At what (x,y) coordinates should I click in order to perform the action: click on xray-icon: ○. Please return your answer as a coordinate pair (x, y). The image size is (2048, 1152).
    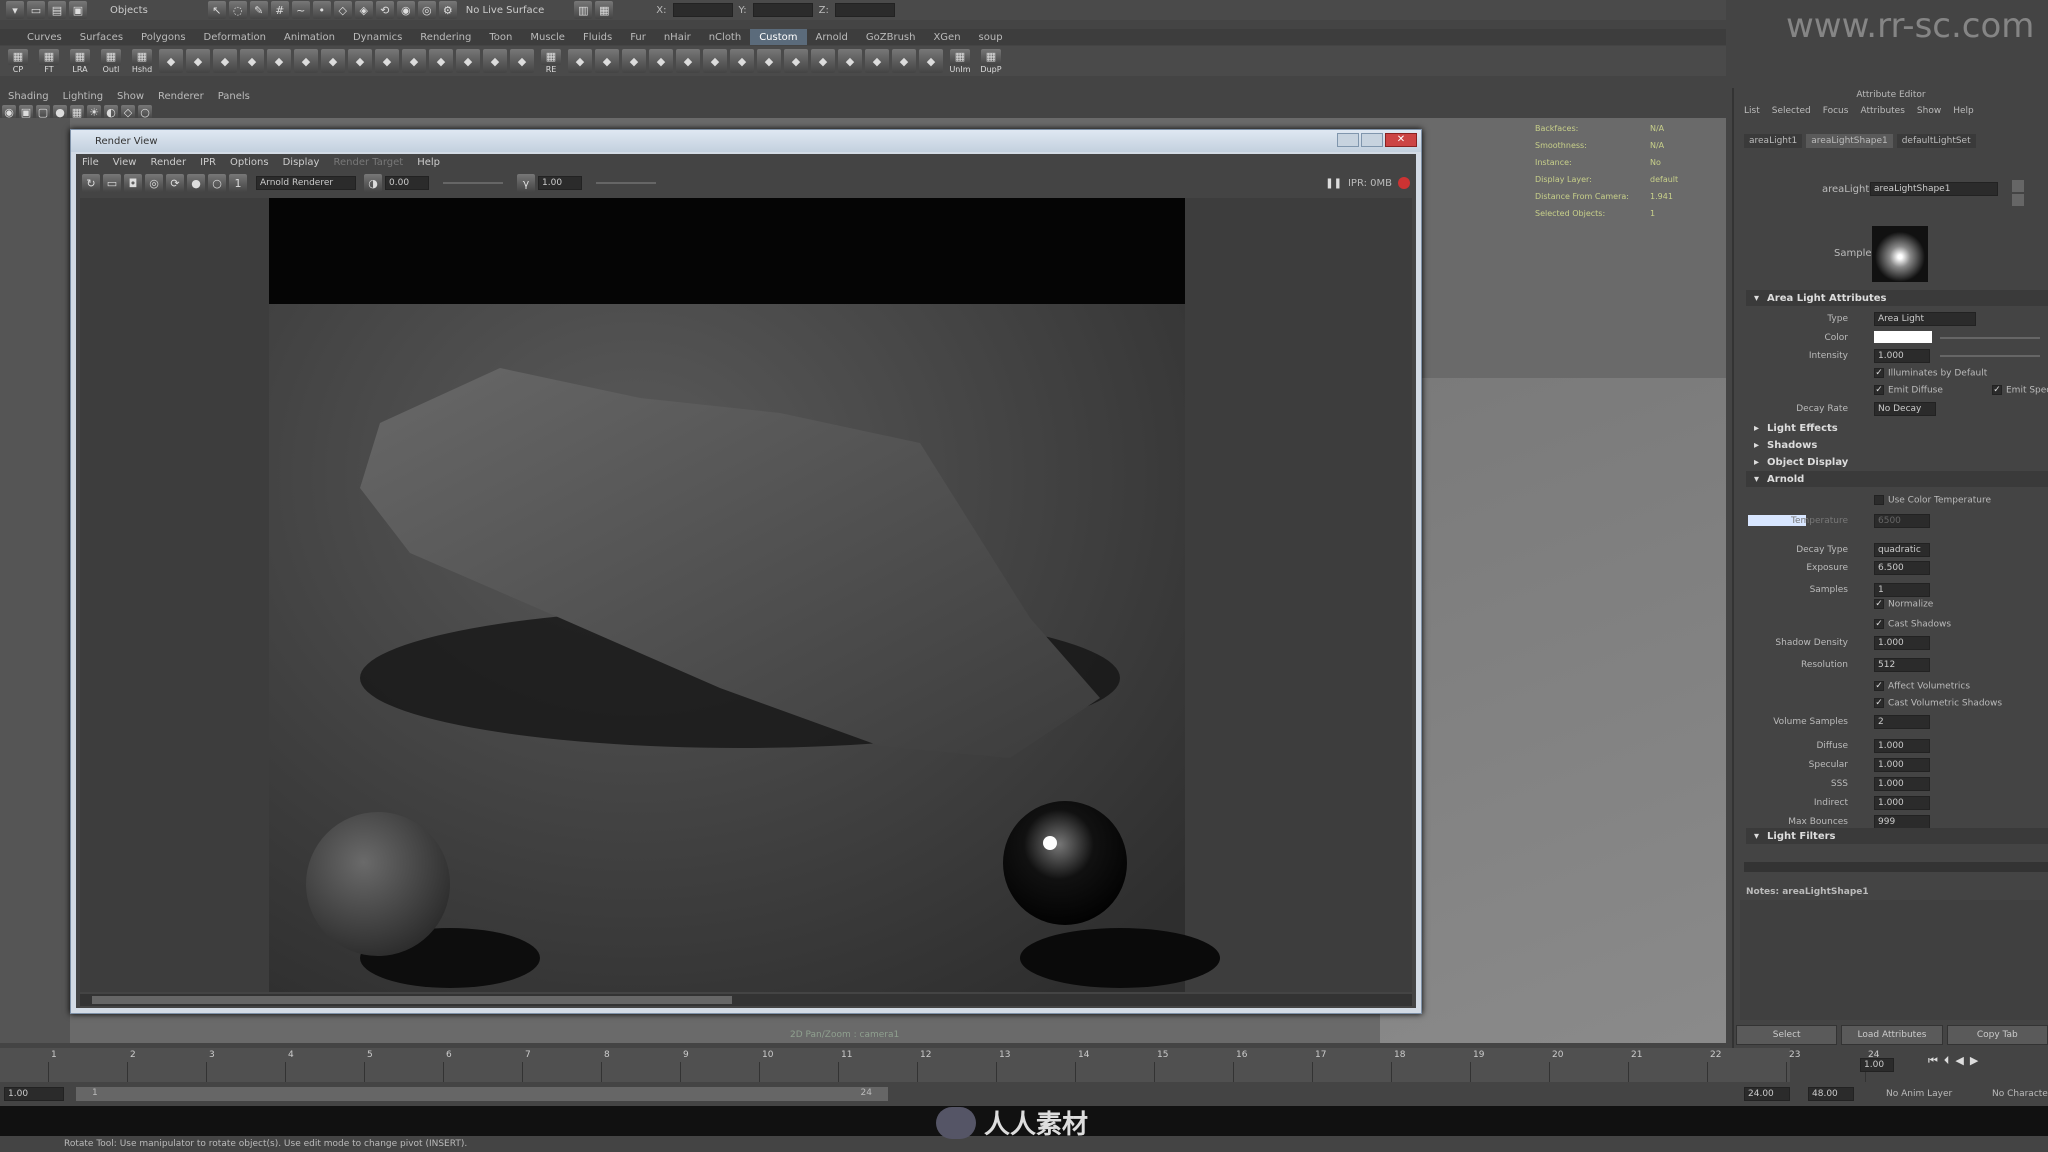
    Looking at the image, I should click on (145, 112).